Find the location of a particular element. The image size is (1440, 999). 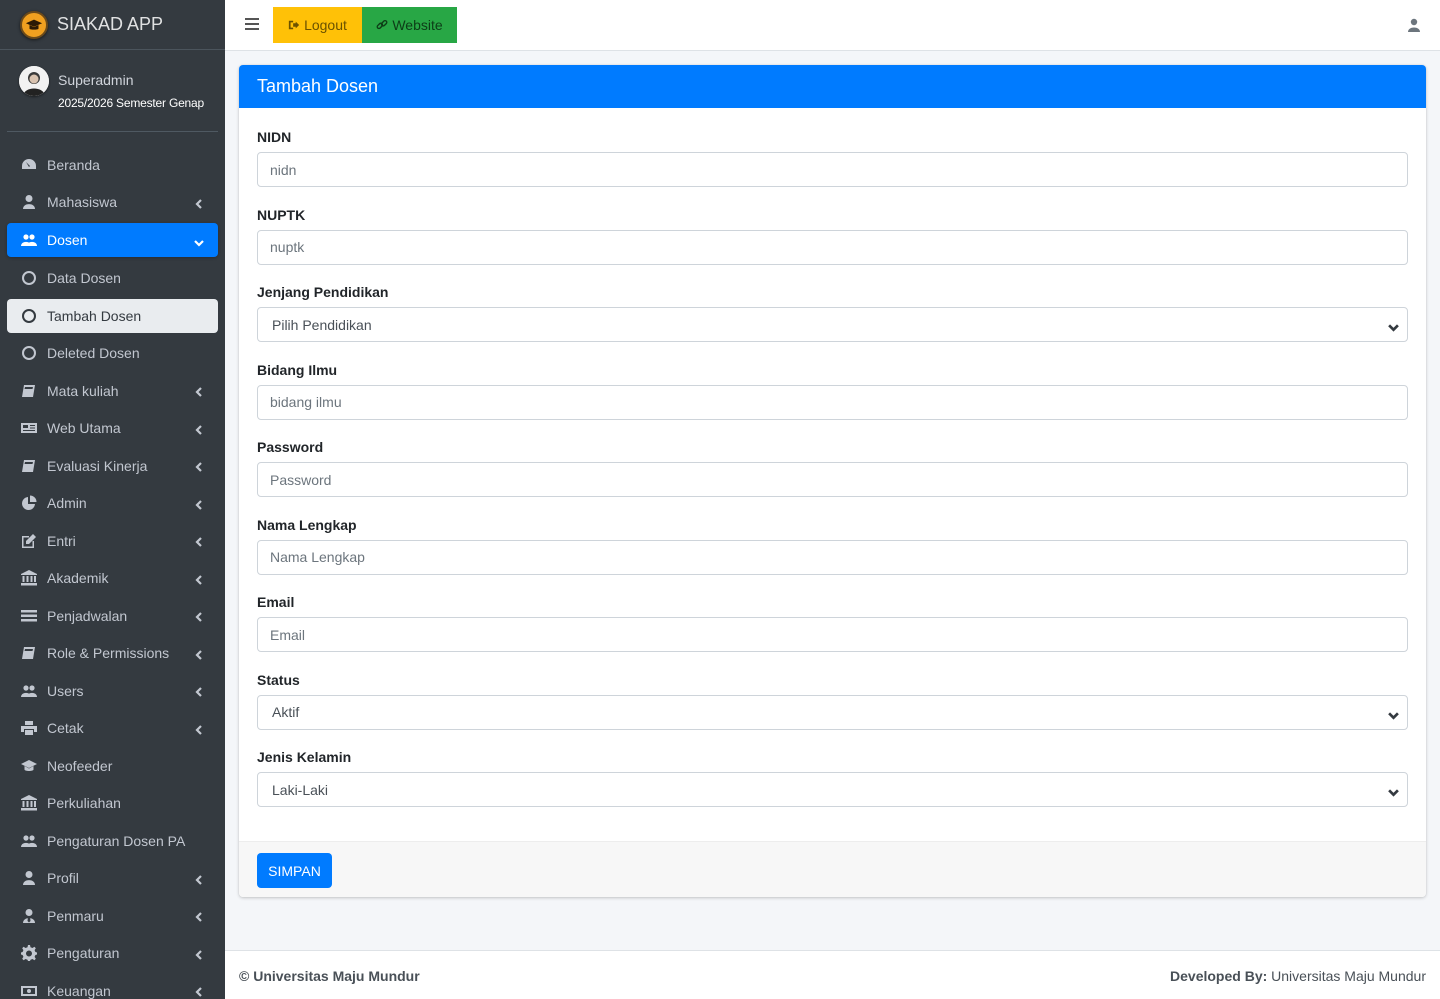

sidebar-item-users: Users is located at coordinates (112, 691).